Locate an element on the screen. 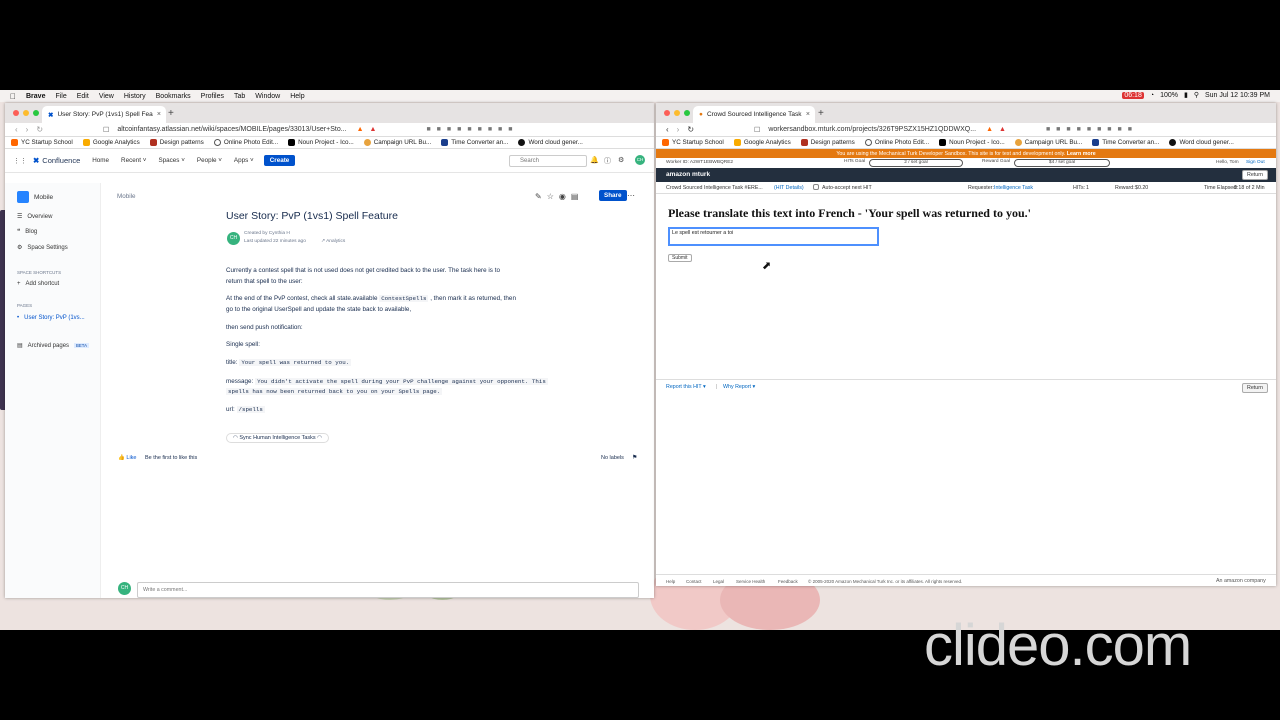 This screenshot has width=1280, height=720. footer-help: Help is located at coordinates (670, 581).